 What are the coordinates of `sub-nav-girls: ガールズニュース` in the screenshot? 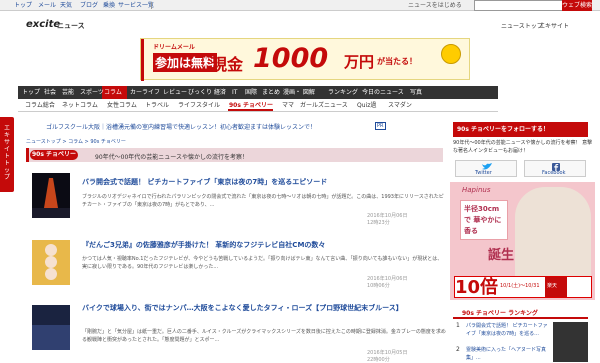 It's located at (324, 106).